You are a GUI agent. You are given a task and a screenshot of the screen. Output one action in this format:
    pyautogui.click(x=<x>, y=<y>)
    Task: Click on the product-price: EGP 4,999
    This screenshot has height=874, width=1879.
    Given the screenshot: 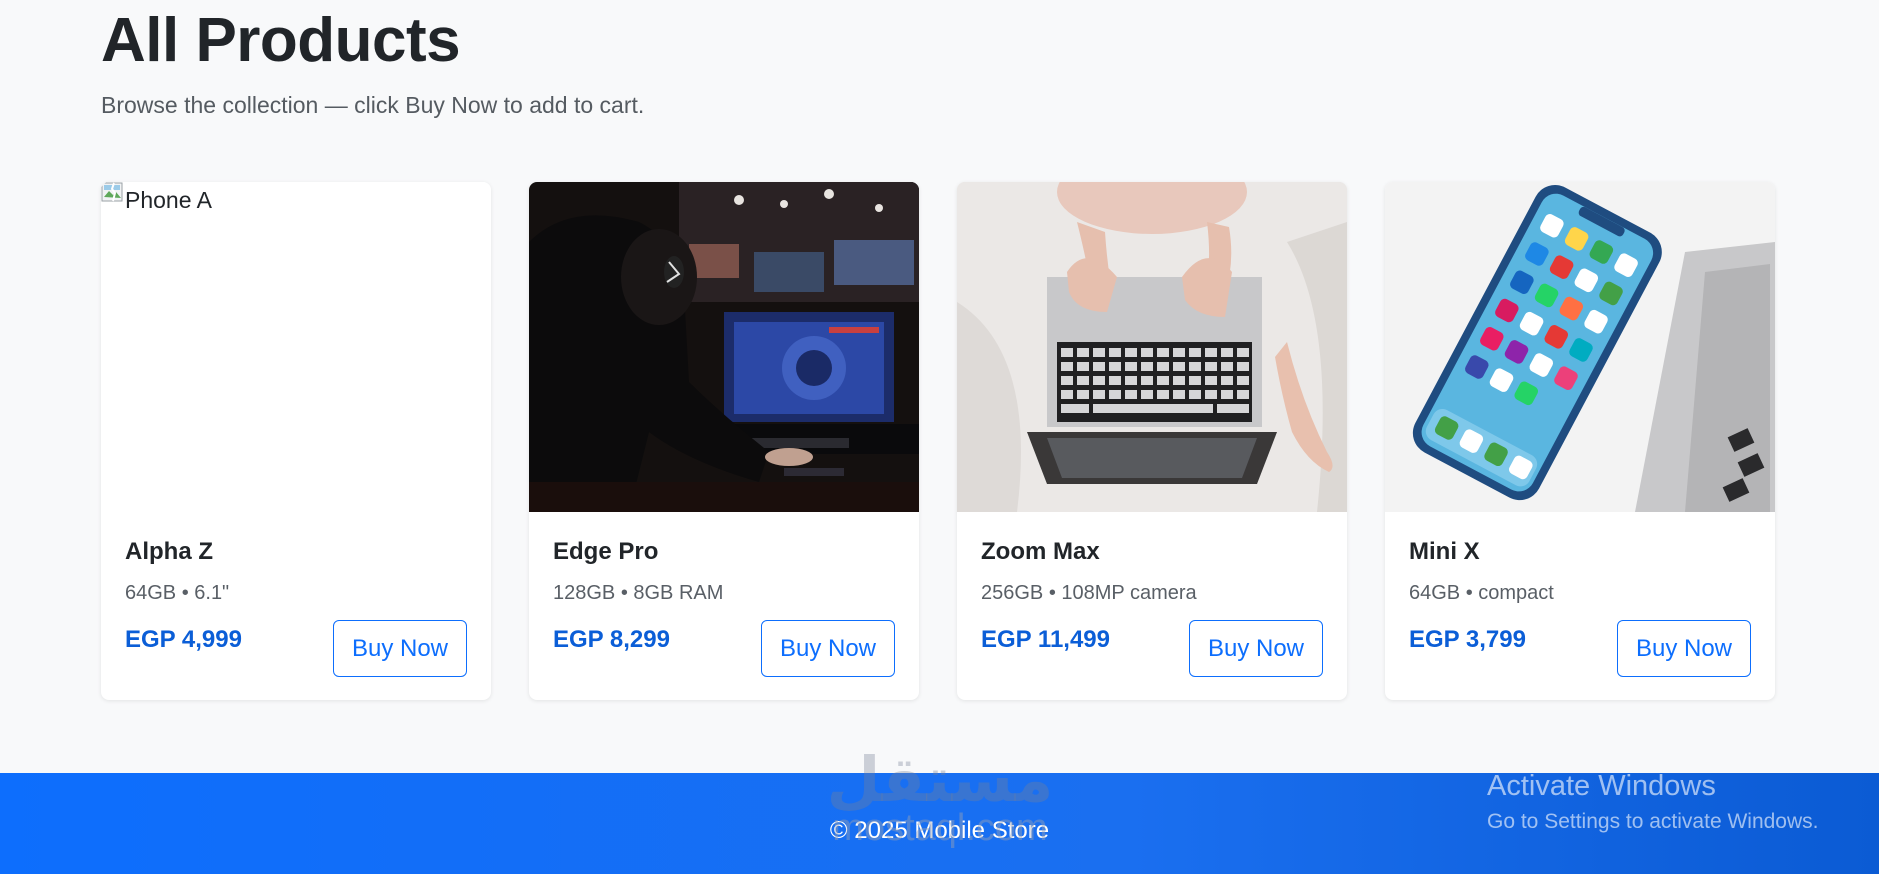 What is the action you would take?
    pyautogui.click(x=183, y=639)
    